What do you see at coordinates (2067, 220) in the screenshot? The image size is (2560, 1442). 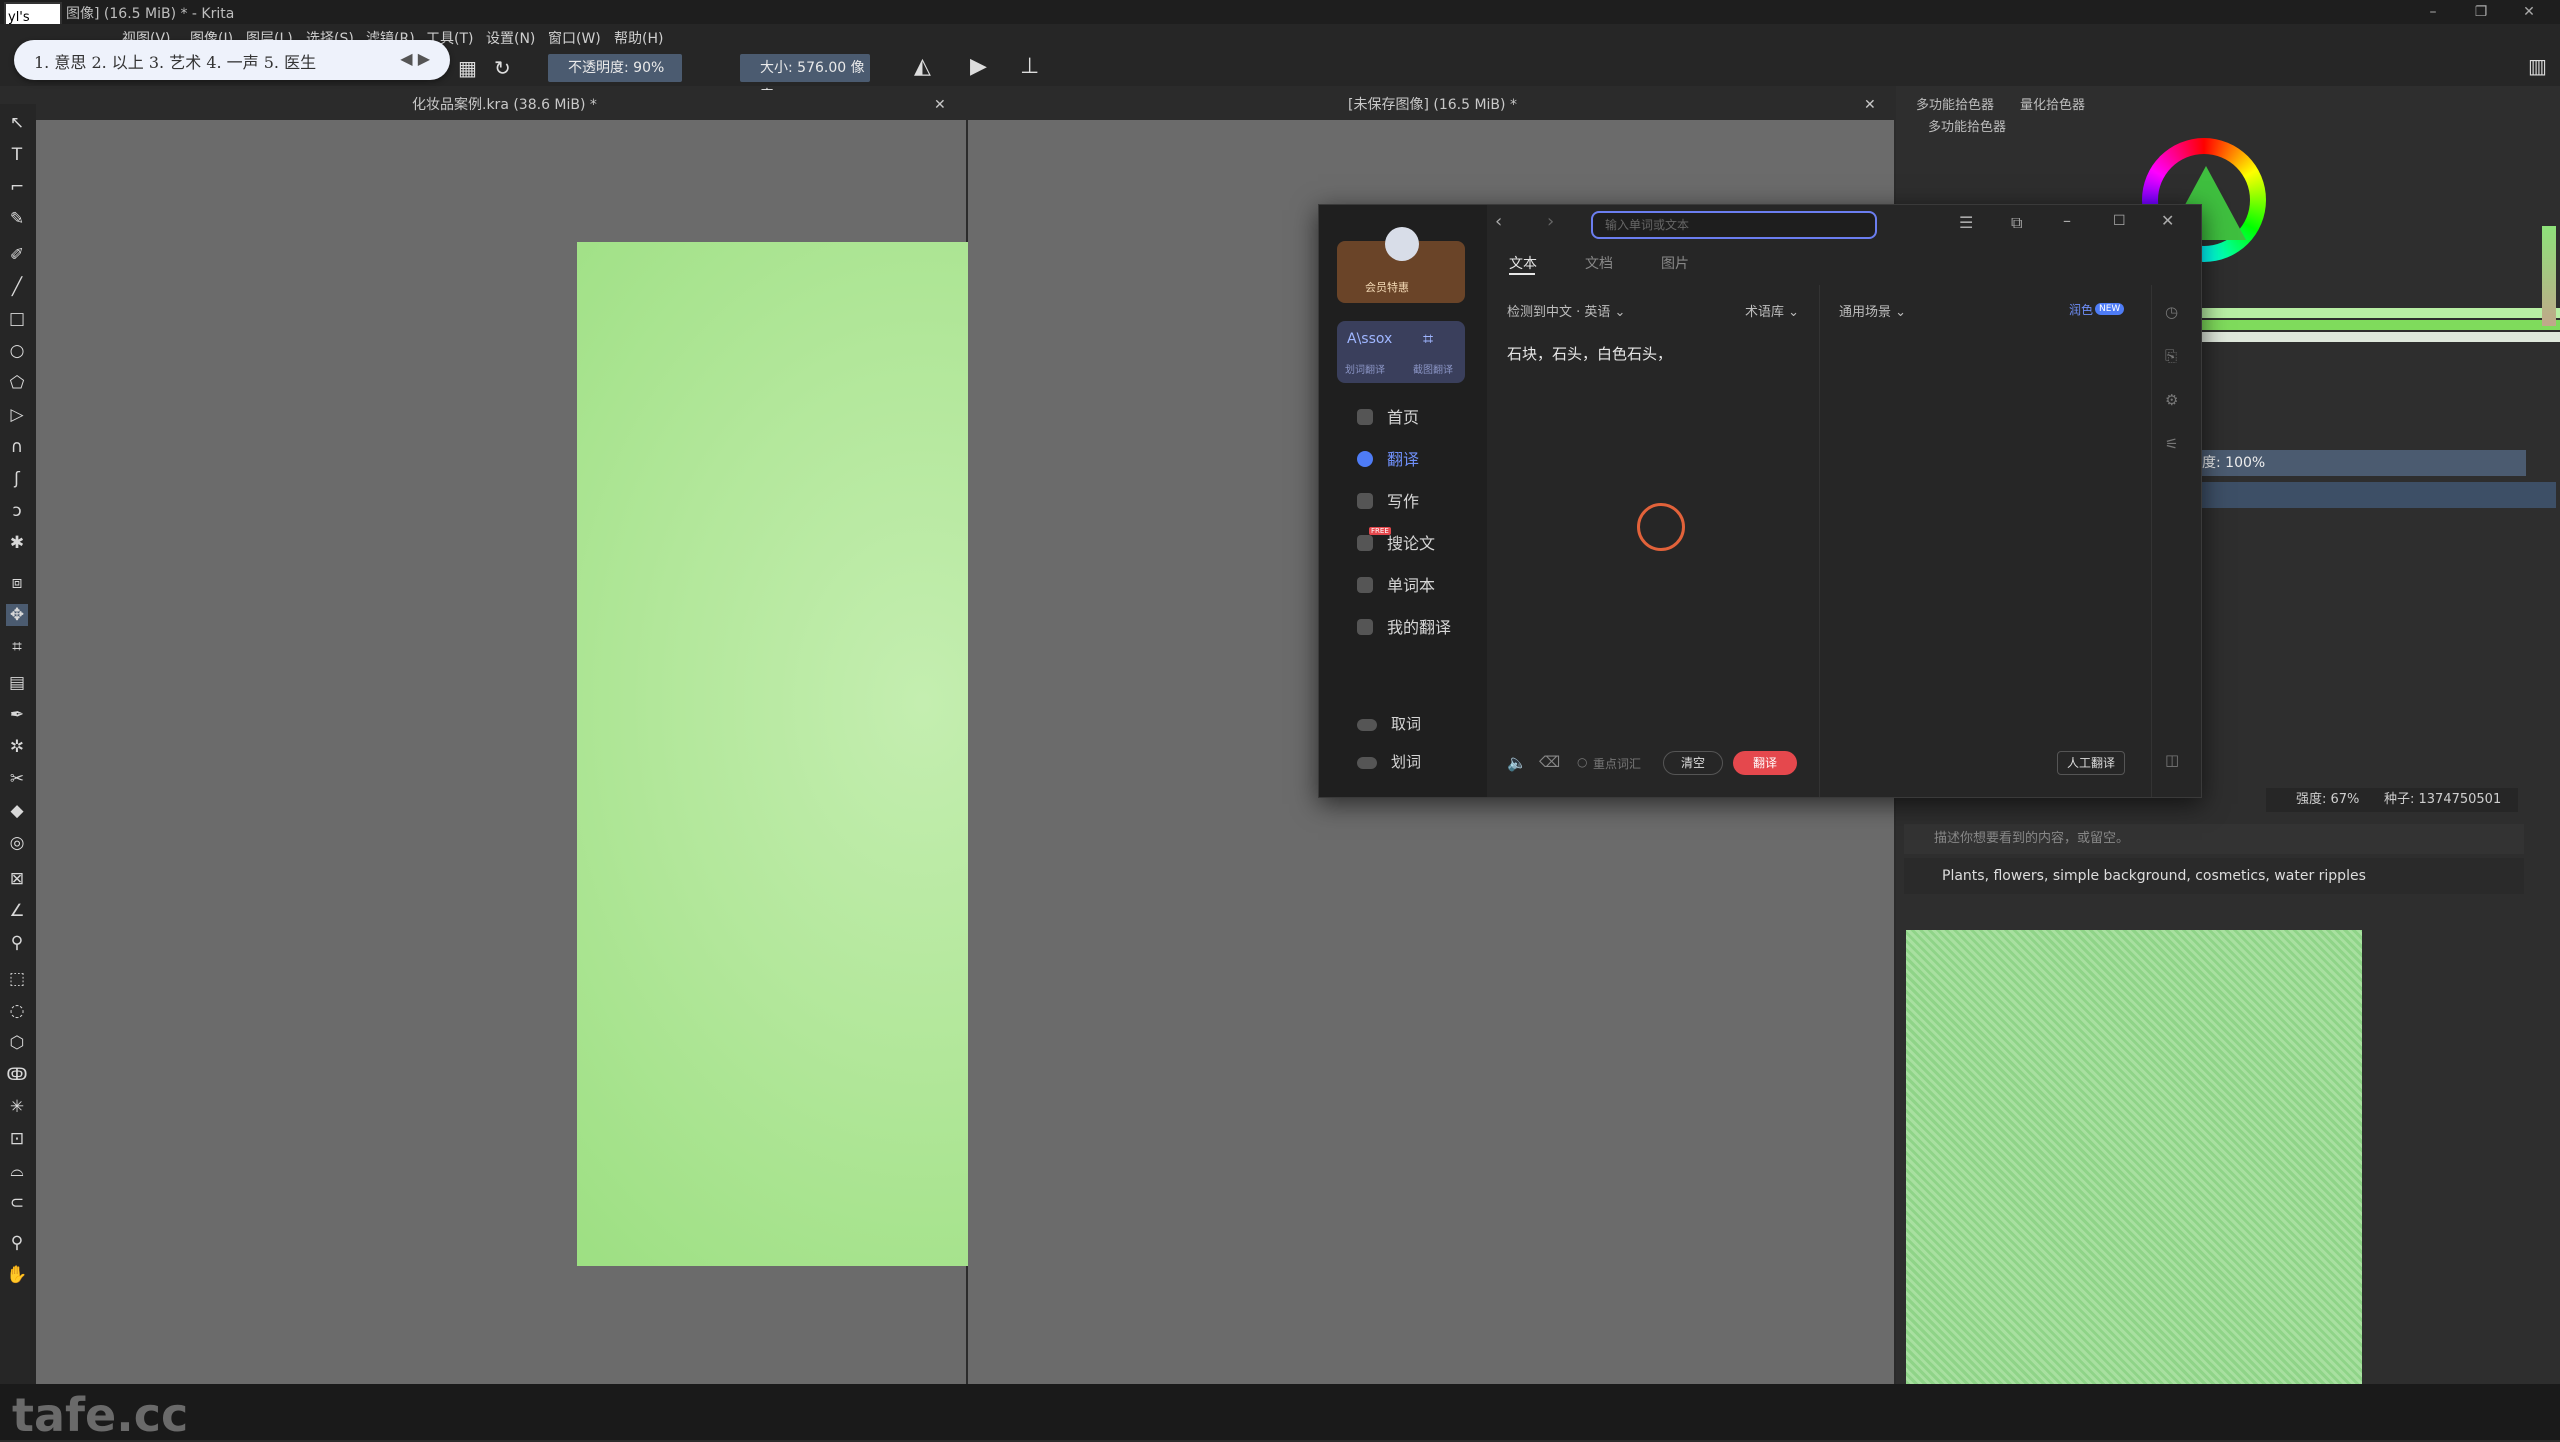 I see `minimize-icon: –` at bounding box center [2067, 220].